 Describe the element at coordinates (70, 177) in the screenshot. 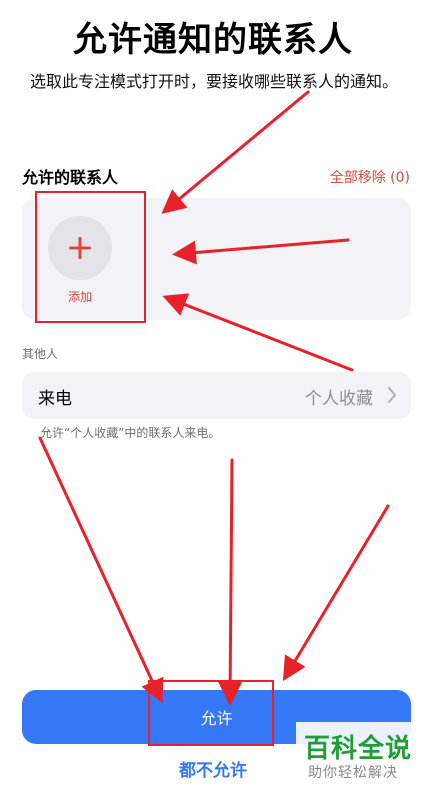

I see `allowed-contacts-label: 允许的联系人` at that location.